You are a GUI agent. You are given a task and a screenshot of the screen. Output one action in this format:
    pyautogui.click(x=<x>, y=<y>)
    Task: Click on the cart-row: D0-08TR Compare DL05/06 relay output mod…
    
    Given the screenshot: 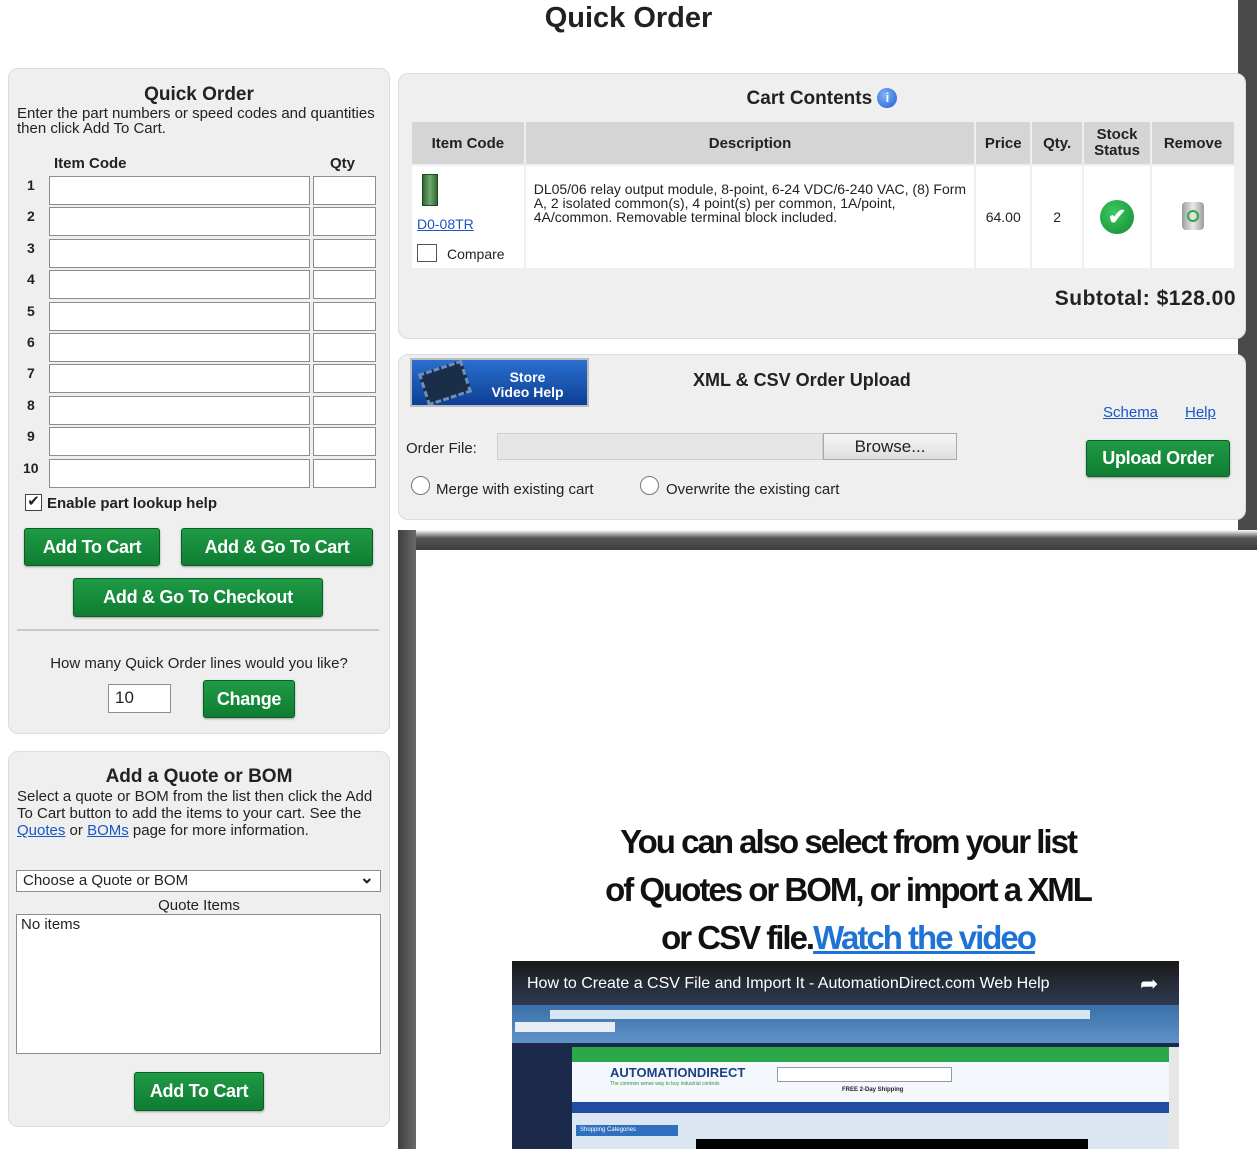 What is the action you would take?
    pyautogui.click(x=823, y=217)
    